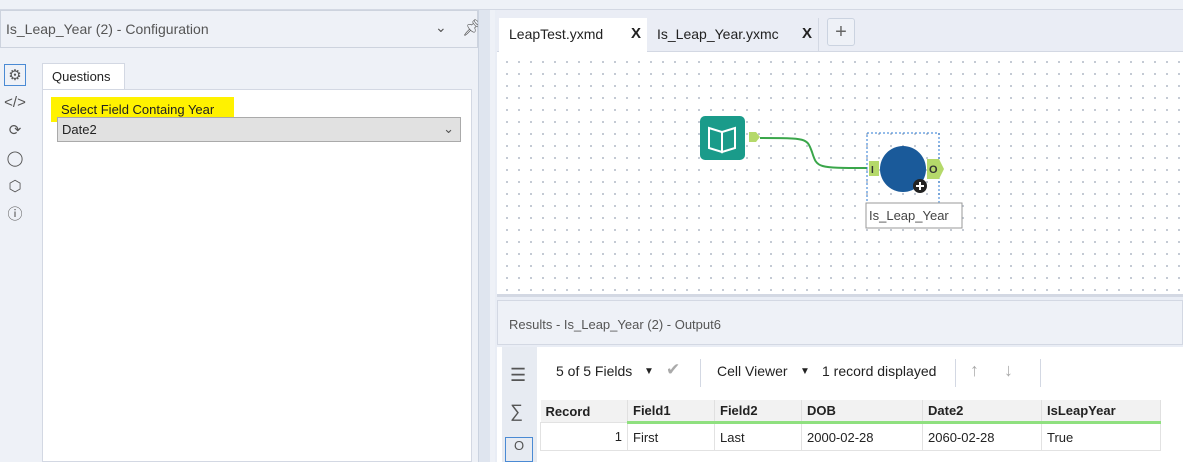 Image resolution: width=1183 pixels, height=462 pixels. I want to click on cell: 2060-02-28, so click(982, 436).